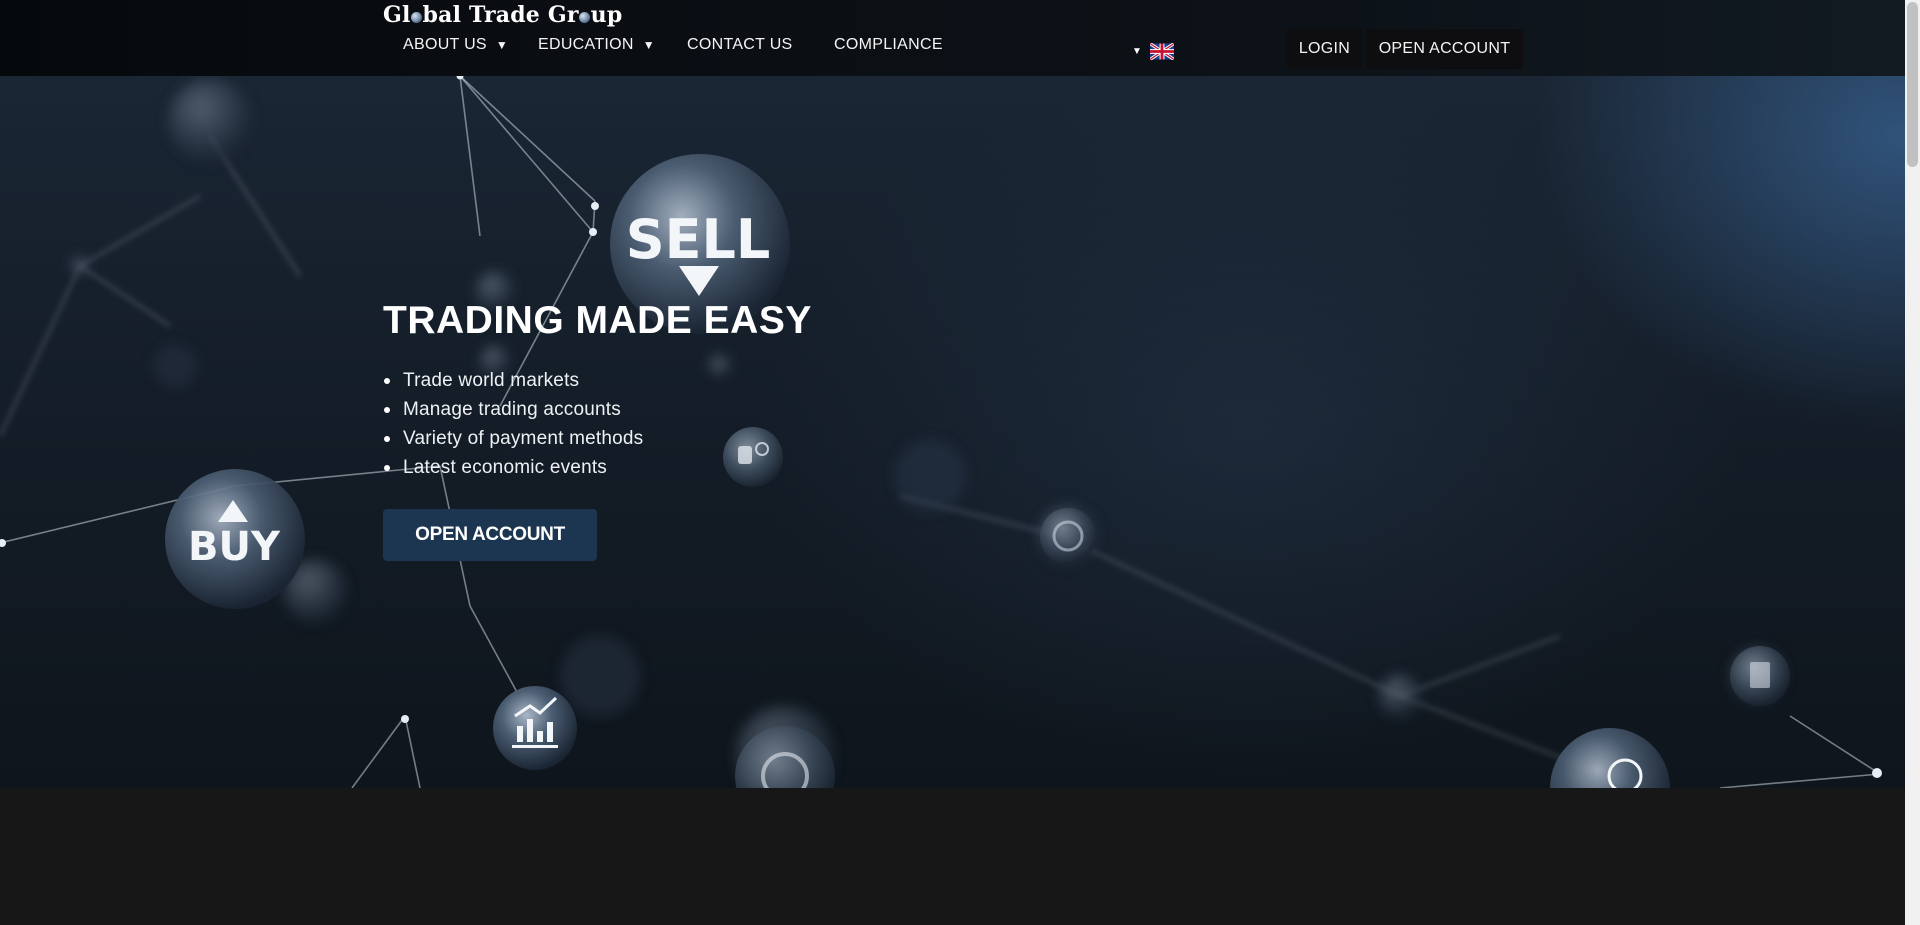 The width and height of the screenshot is (1920, 925). I want to click on language-selector: ▼, so click(1154, 52).